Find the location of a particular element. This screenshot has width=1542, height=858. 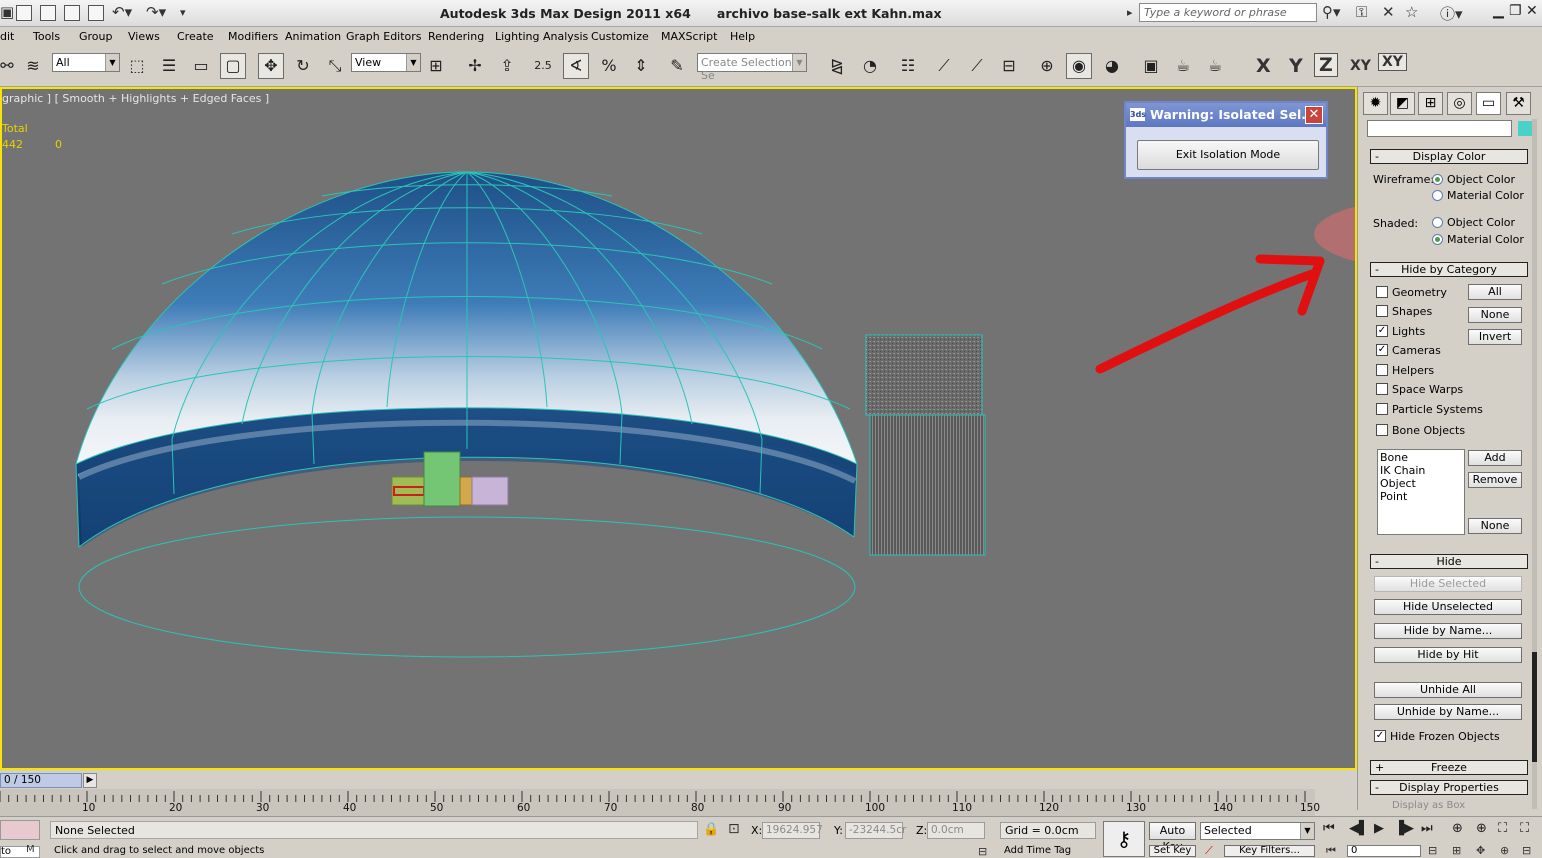

redo-icon: ↷▾ is located at coordinates (156, 12).